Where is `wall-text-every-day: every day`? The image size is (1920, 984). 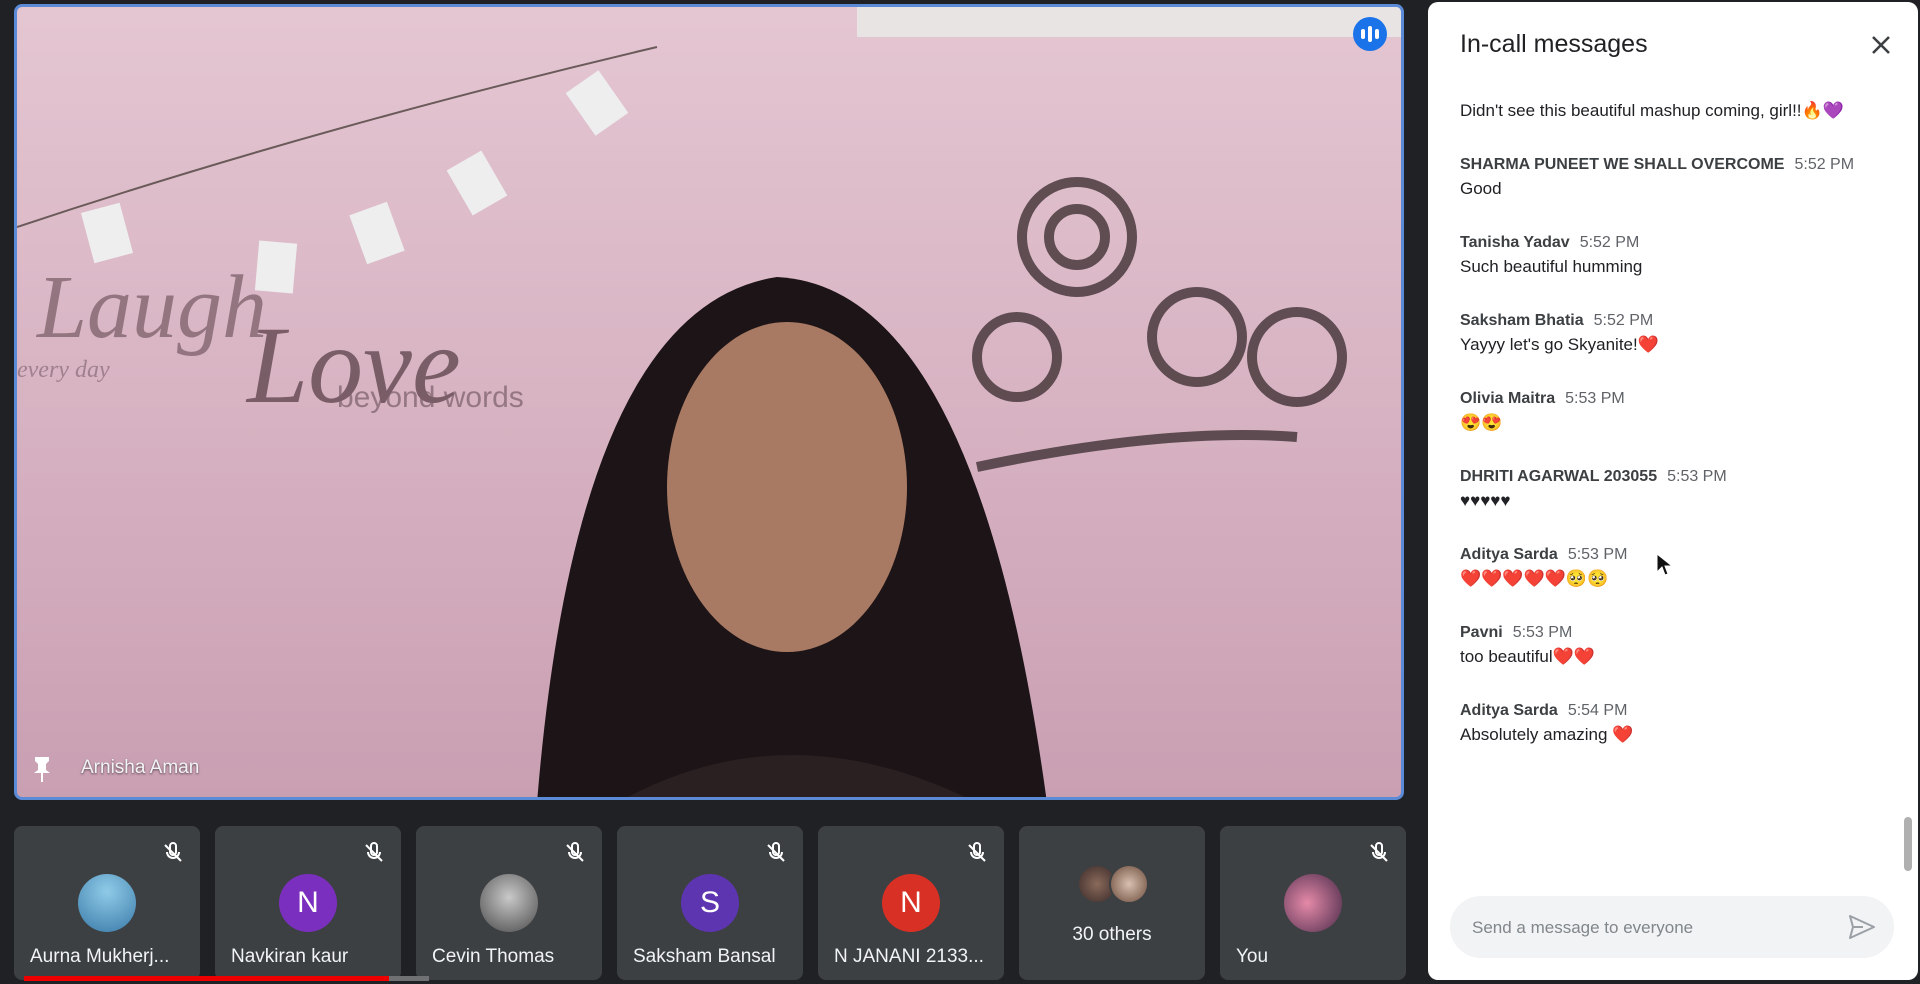
wall-text-every-day: every day is located at coordinates (63, 370).